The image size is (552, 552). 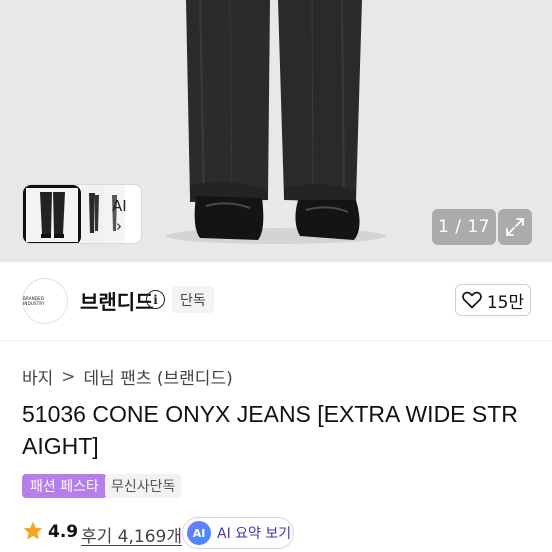 What do you see at coordinates (119, 206) in the screenshot?
I see `thumbnail-ai-label: AI` at bounding box center [119, 206].